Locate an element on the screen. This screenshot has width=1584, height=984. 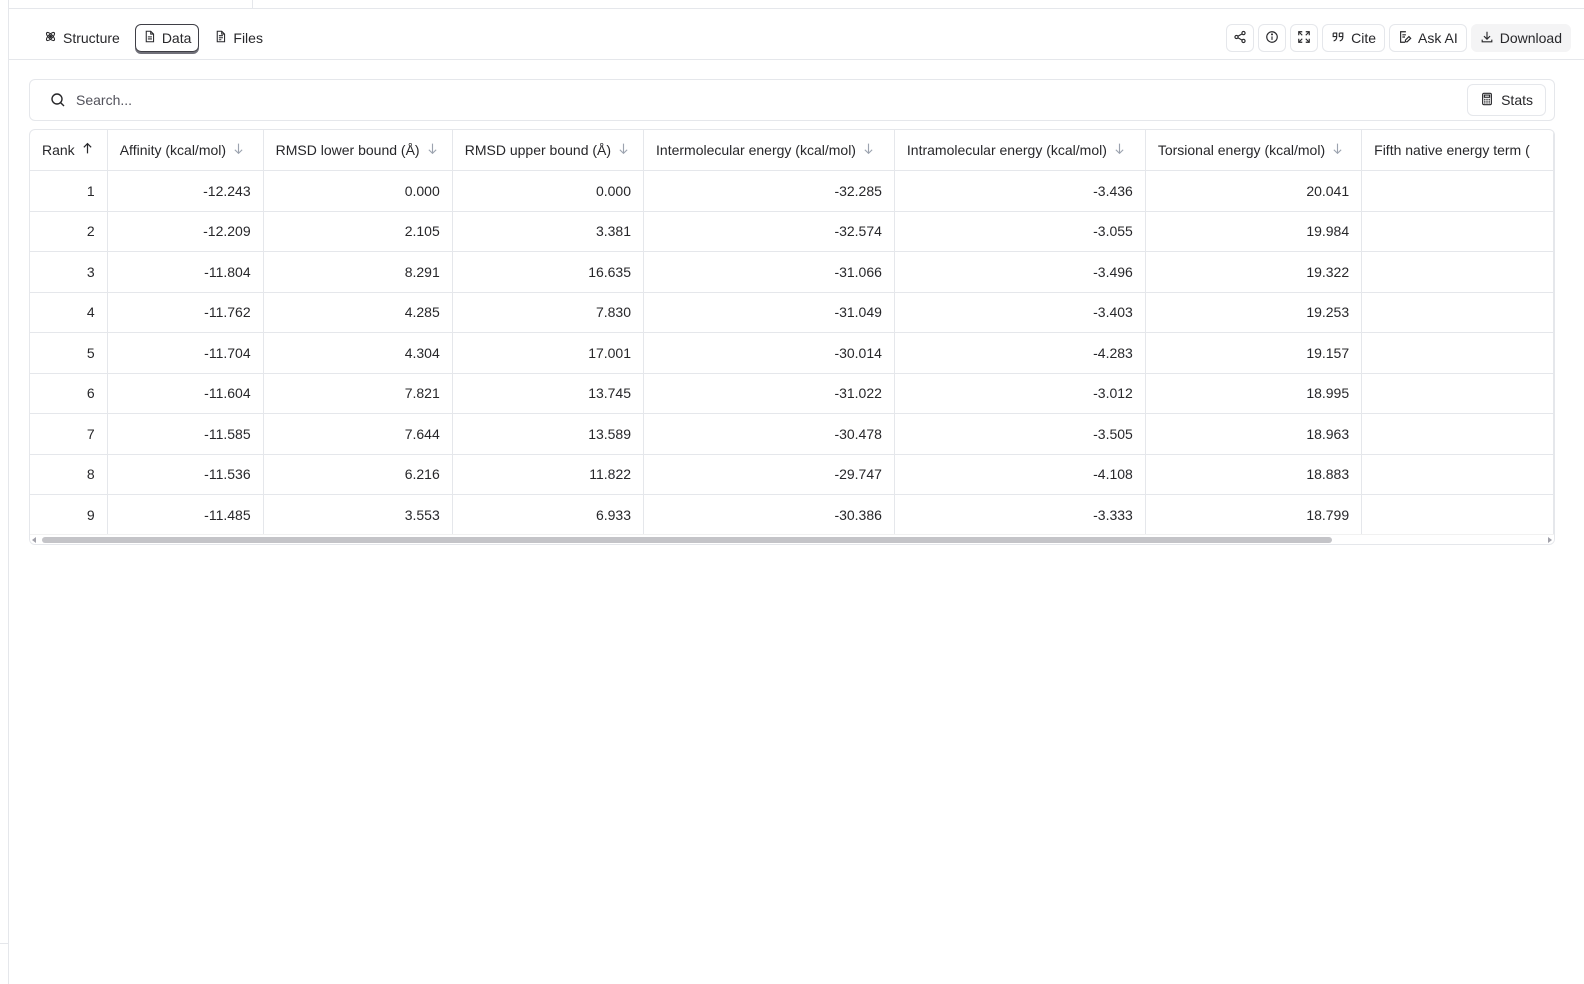
column-label: RMSD upper bound (Å) is located at coordinates (538, 150).